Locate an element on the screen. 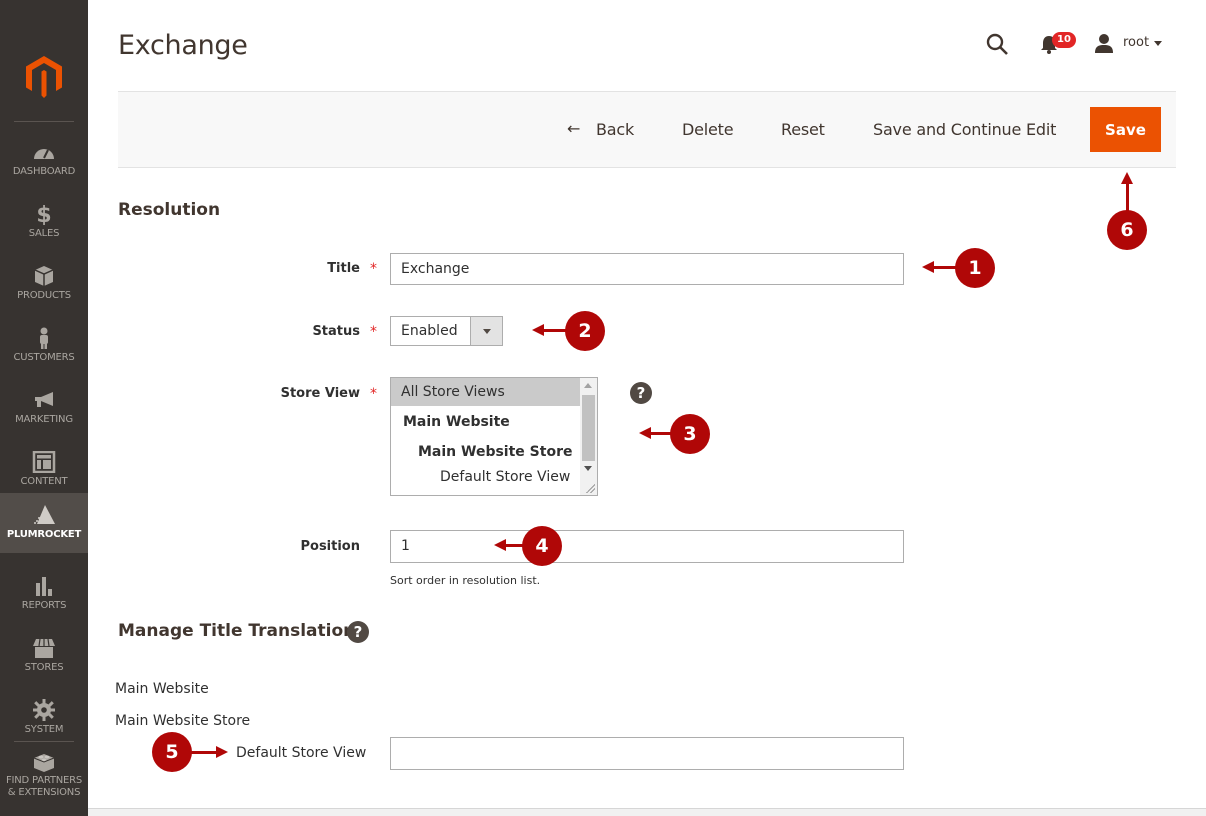 This screenshot has width=1206, height=816. sidebar-item-products: PRODUCTS is located at coordinates (44, 285).